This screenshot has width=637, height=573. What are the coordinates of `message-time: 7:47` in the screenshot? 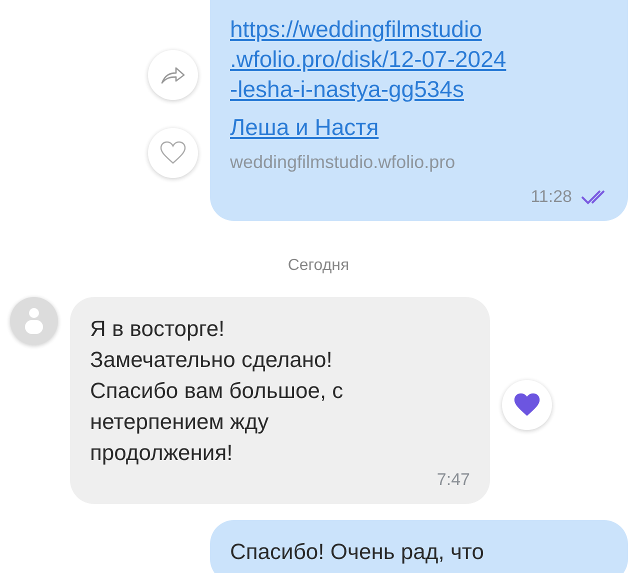 It's located at (453, 480).